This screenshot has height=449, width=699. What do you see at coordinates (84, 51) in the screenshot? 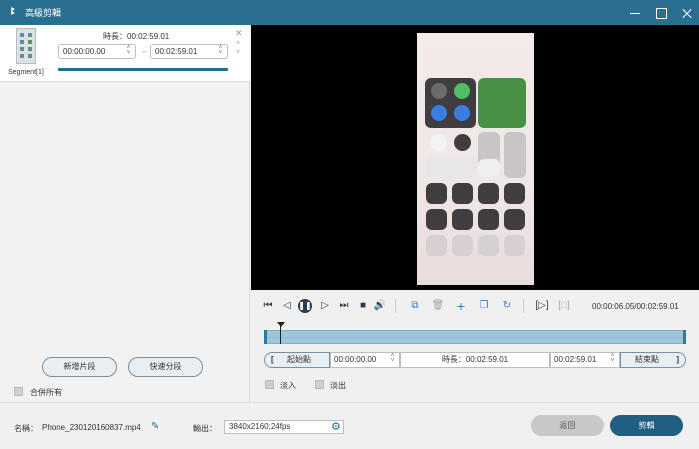
I see `segment-start-value: 00:00:00.00` at bounding box center [84, 51].